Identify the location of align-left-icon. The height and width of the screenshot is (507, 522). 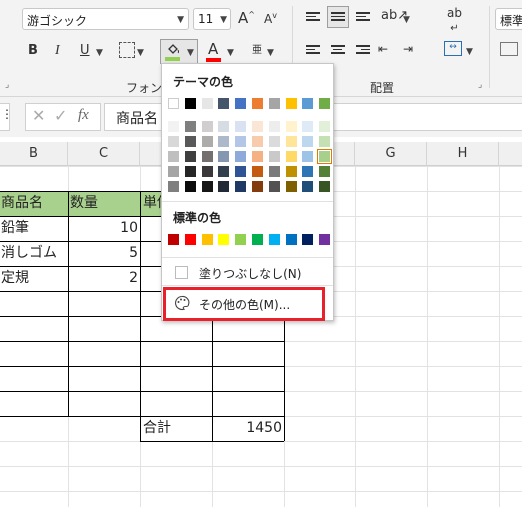
(313, 49).